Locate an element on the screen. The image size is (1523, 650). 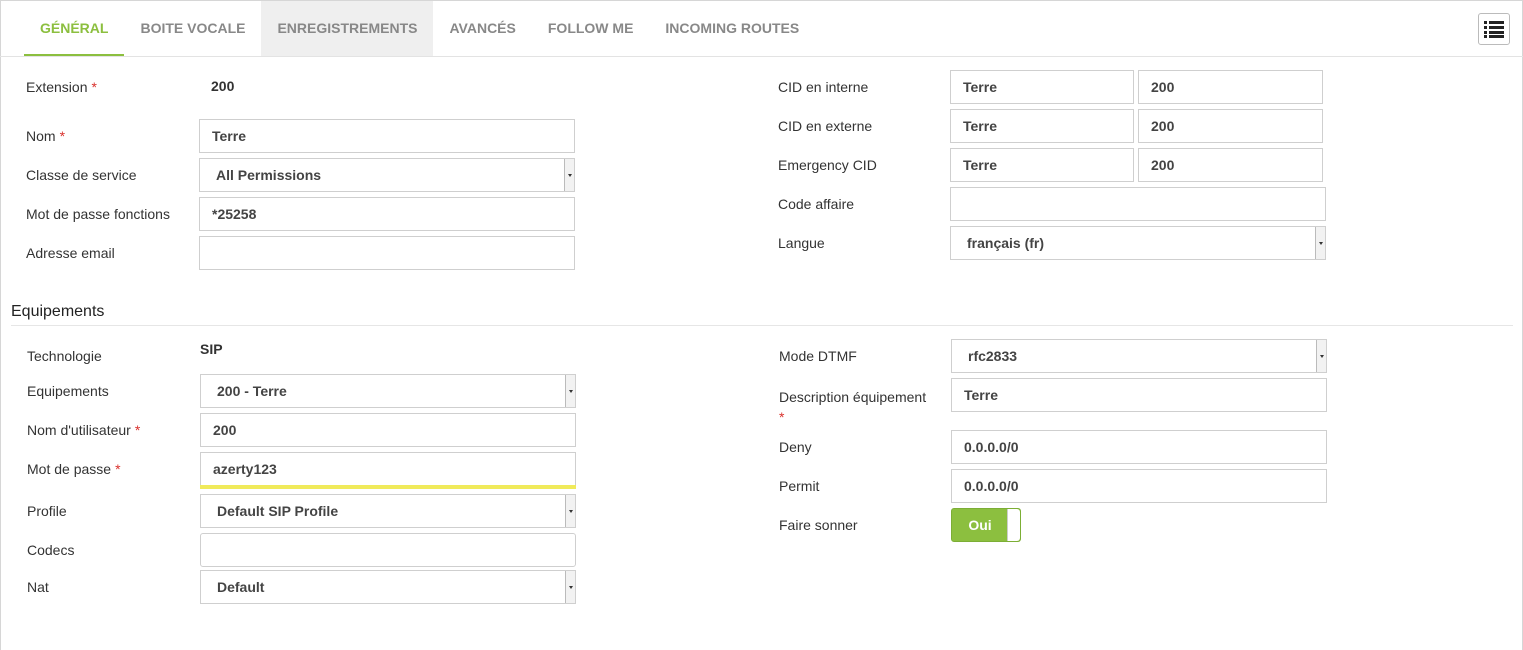
dtmf-select: rfc2833 is located at coordinates (1139, 356).